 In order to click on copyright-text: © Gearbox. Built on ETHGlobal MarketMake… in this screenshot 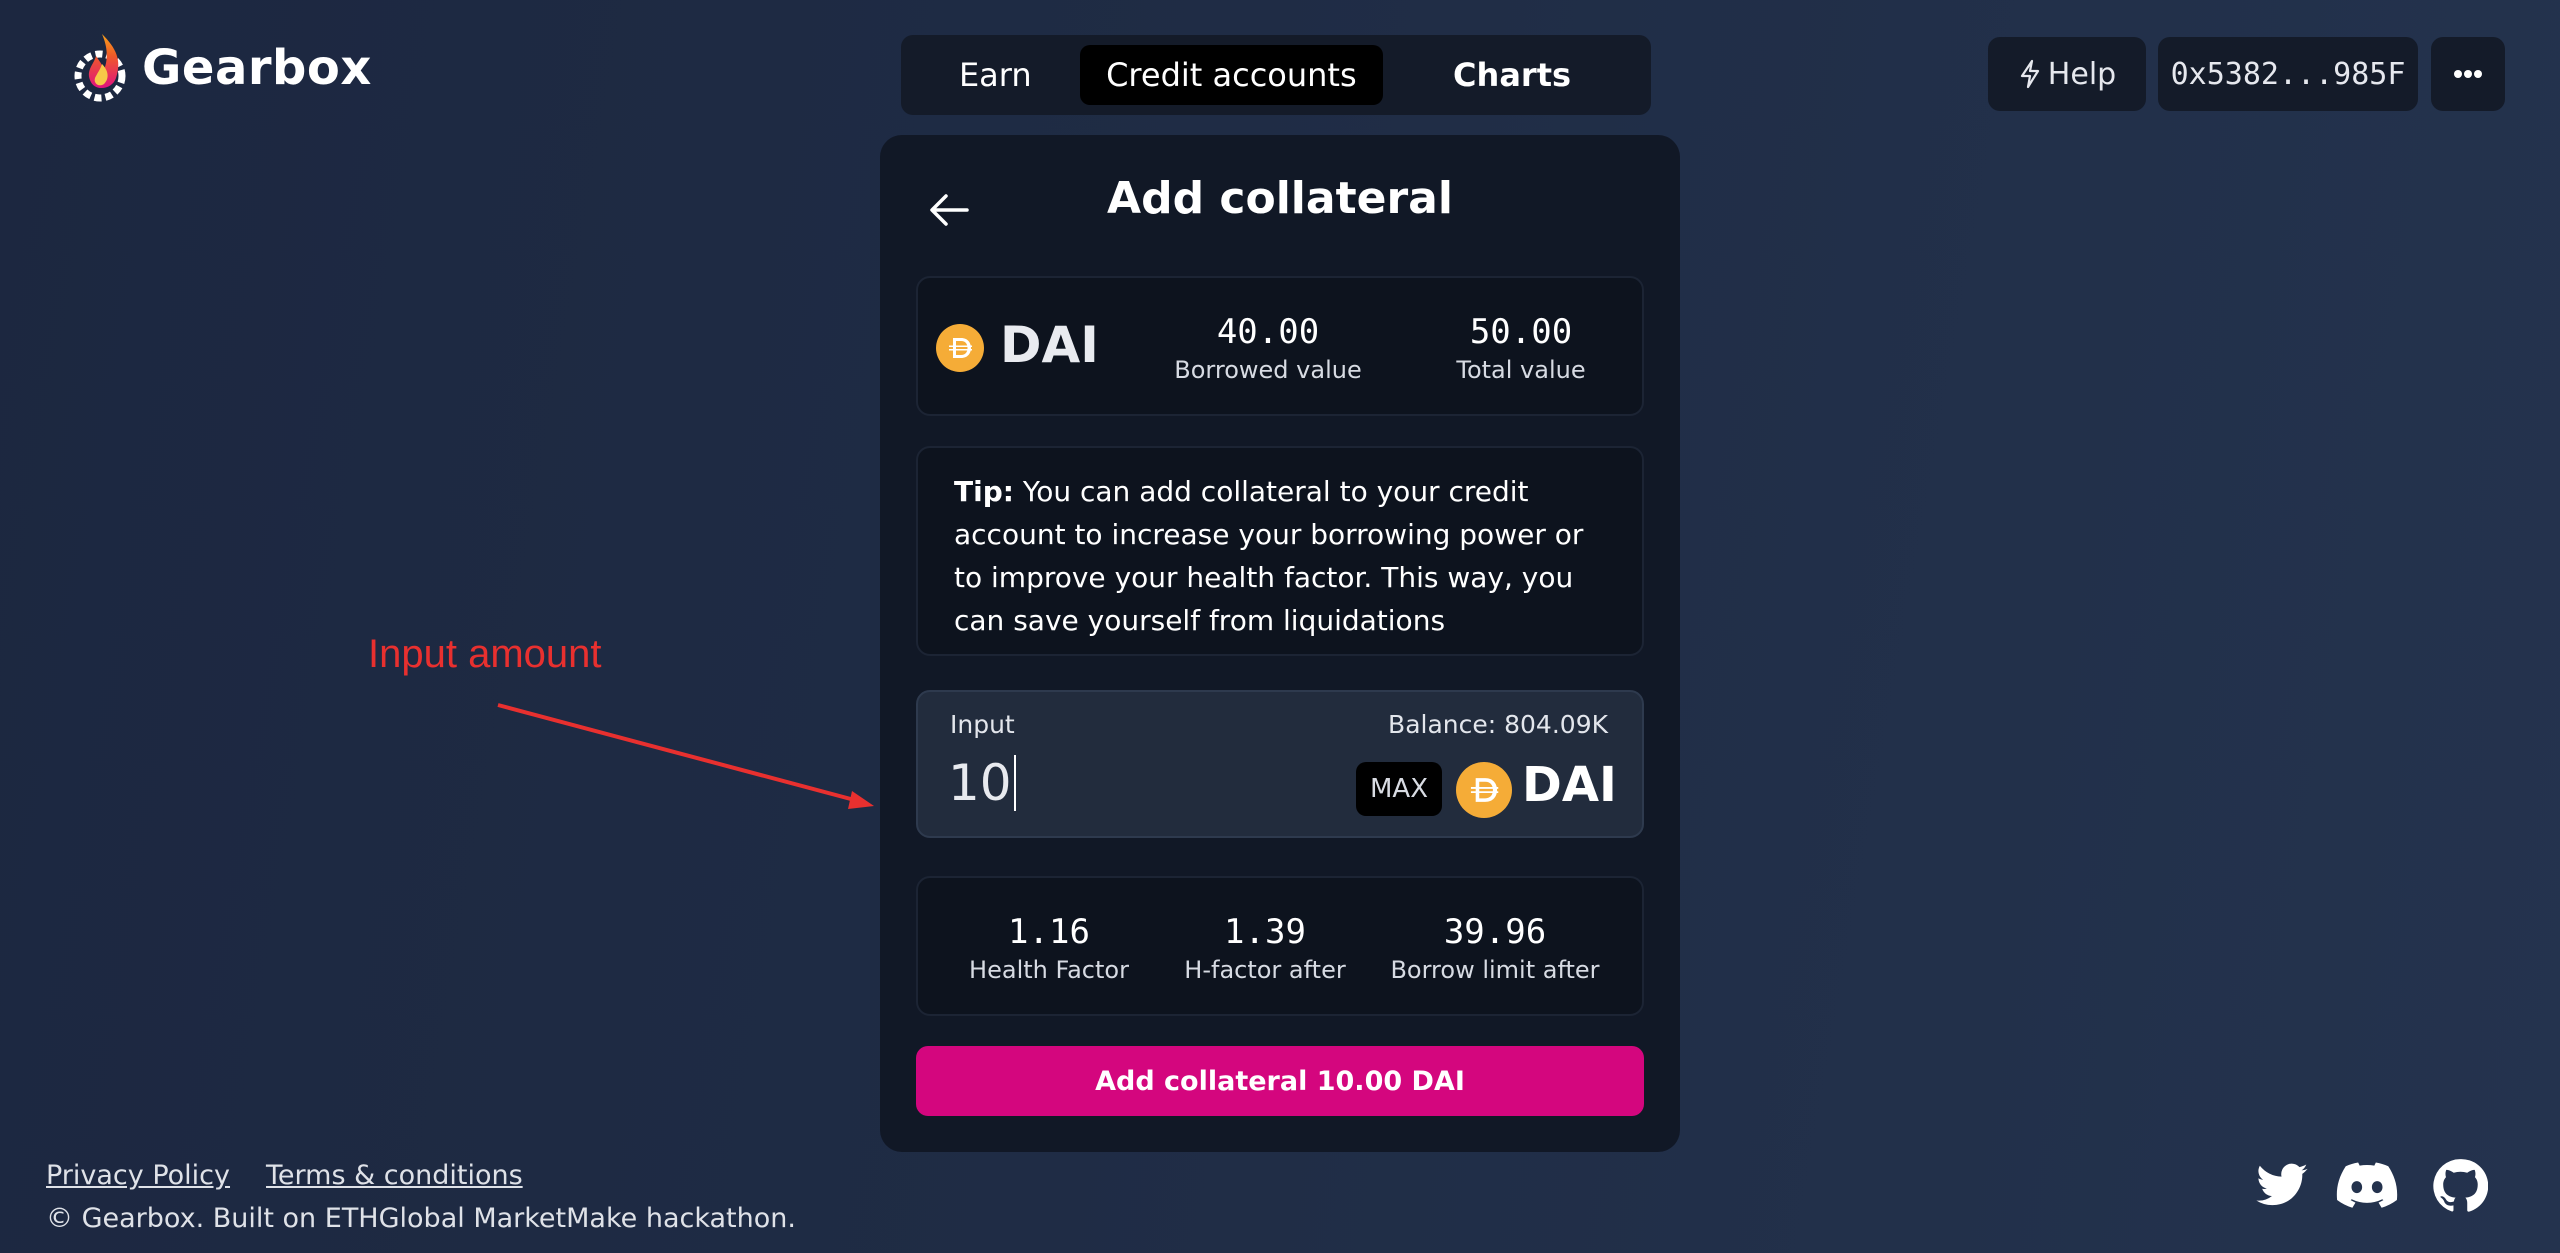, I will do `click(421, 1218)`.